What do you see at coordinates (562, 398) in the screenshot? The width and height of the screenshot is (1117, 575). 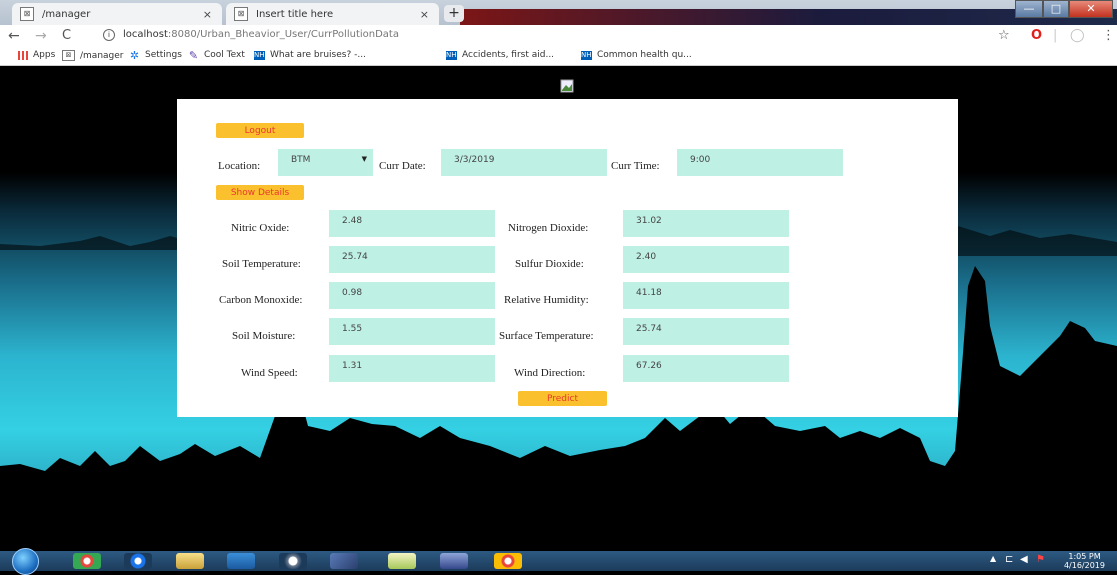 I see `predict-button: Predict` at bounding box center [562, 398].